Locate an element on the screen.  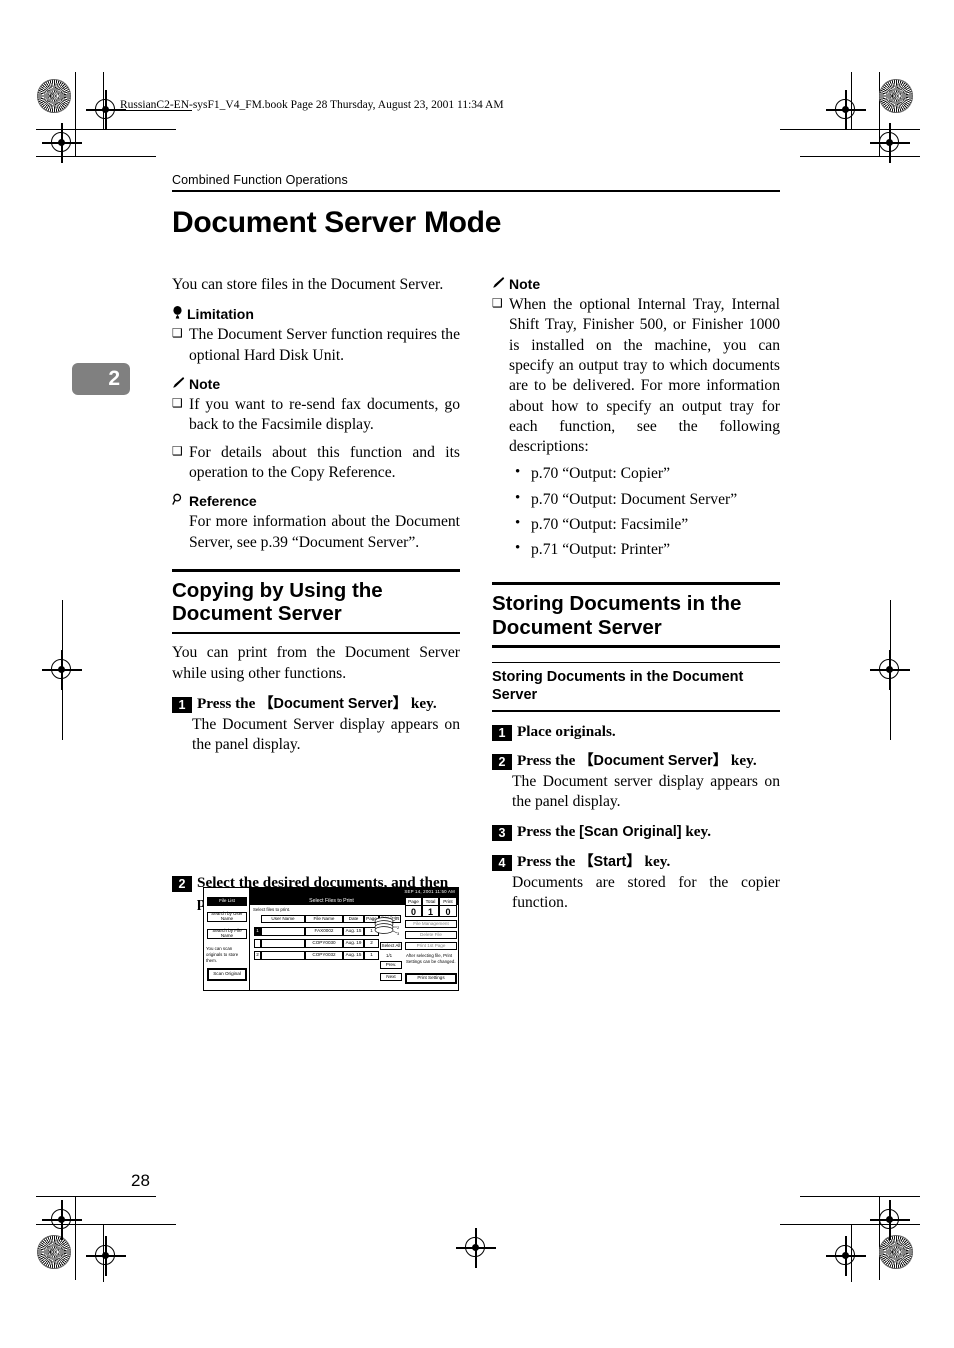
panel-row-page: 2 is located at coordinates (371, 943).